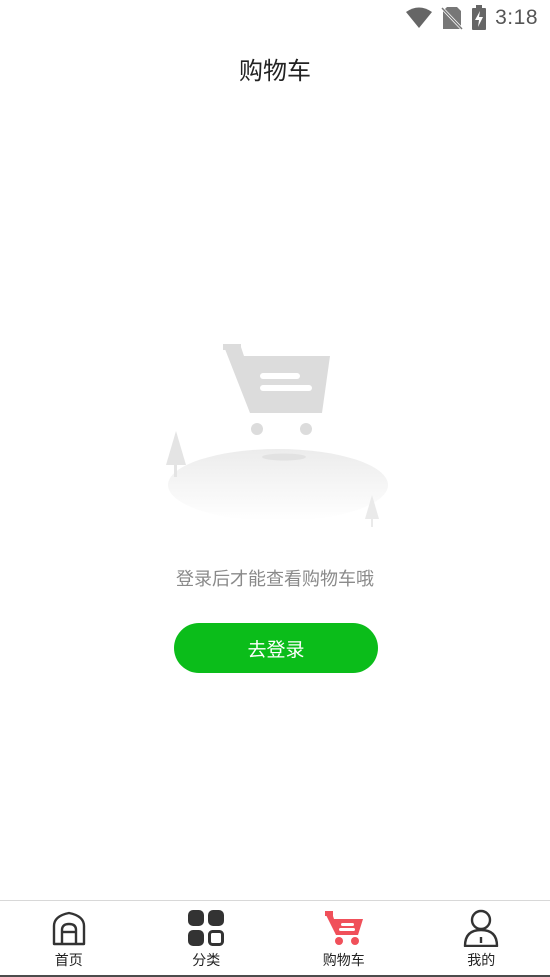  I want to click on empty-cart-illustration, so click(275, 435).